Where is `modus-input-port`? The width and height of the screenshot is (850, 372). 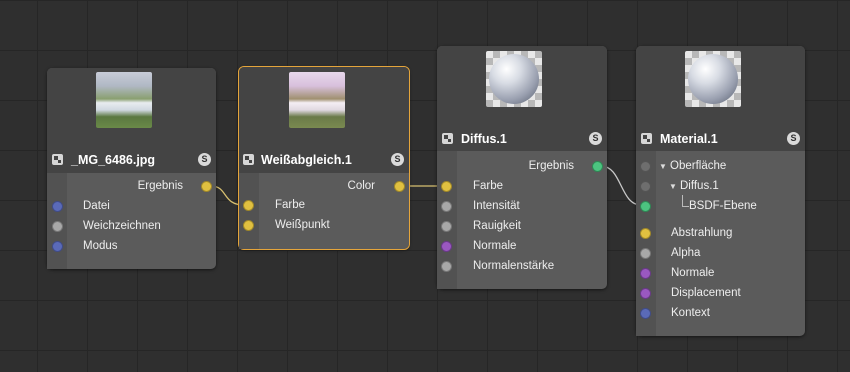 modus-input-port is located at coordinates (57, 246).